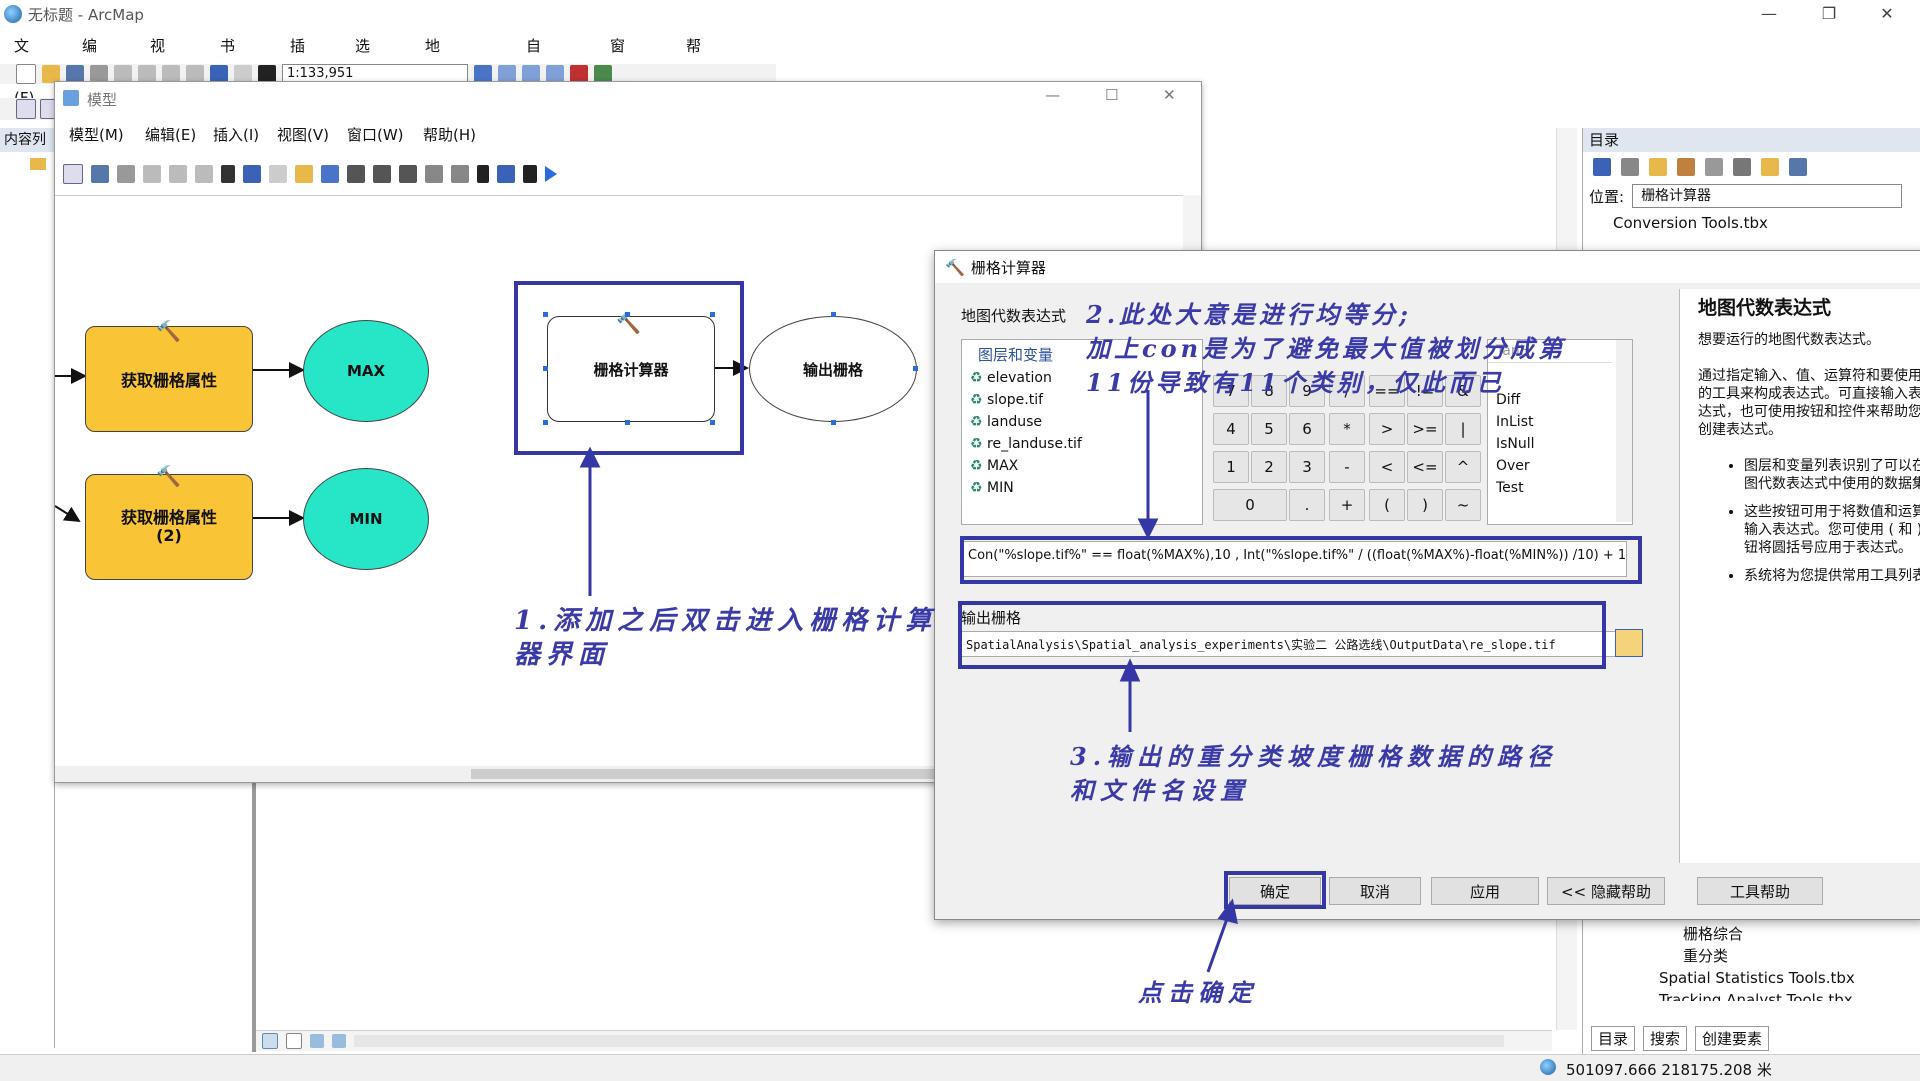 Image resolution: width=1920 pixels, height=1081 pixels. What do you see at coordinates (1198, 992) in the screenshot?
I see `annotation-click-ok: 点击确定` at bounding box center [1198, 992].